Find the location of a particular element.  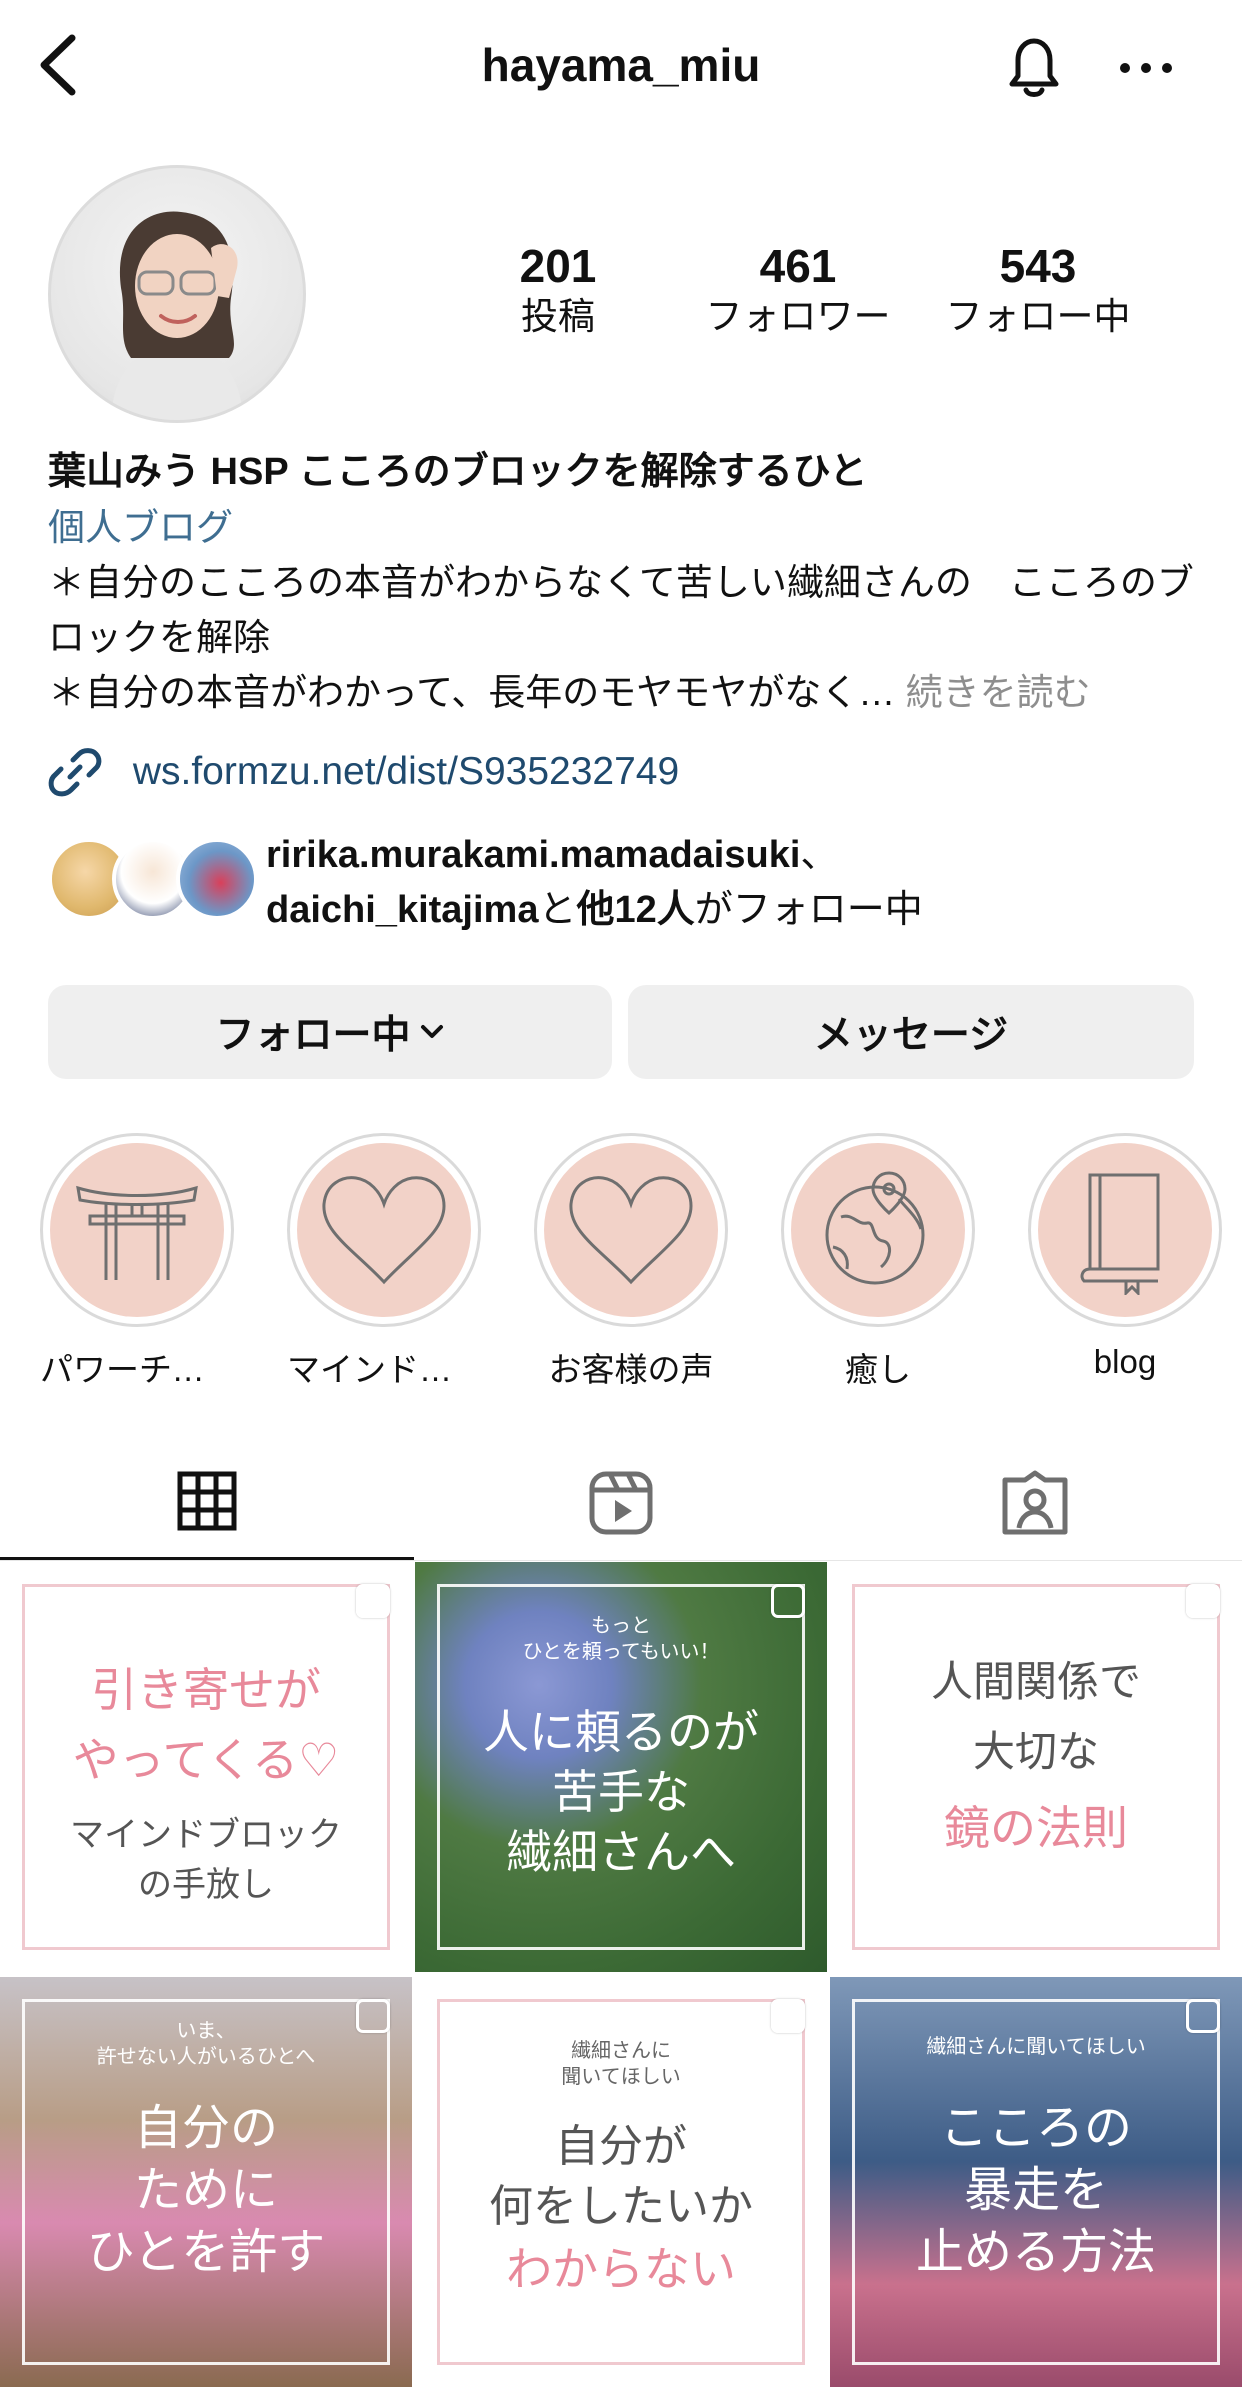

post-title-line: 人間関係で is located at coordinates (1035, 1681).